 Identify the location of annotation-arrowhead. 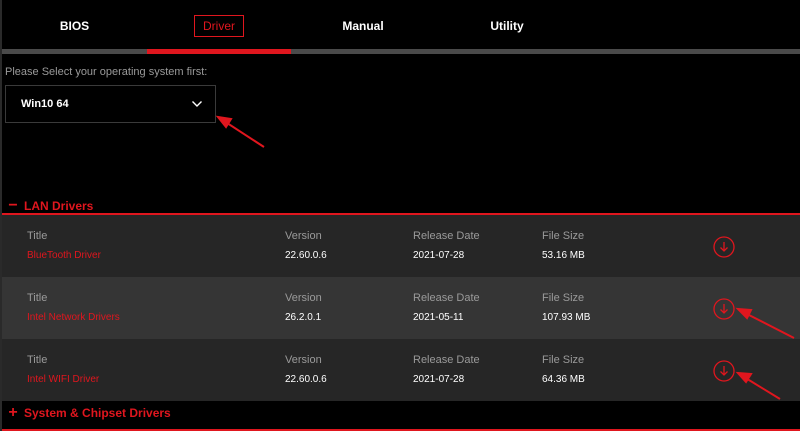
(224, 122).